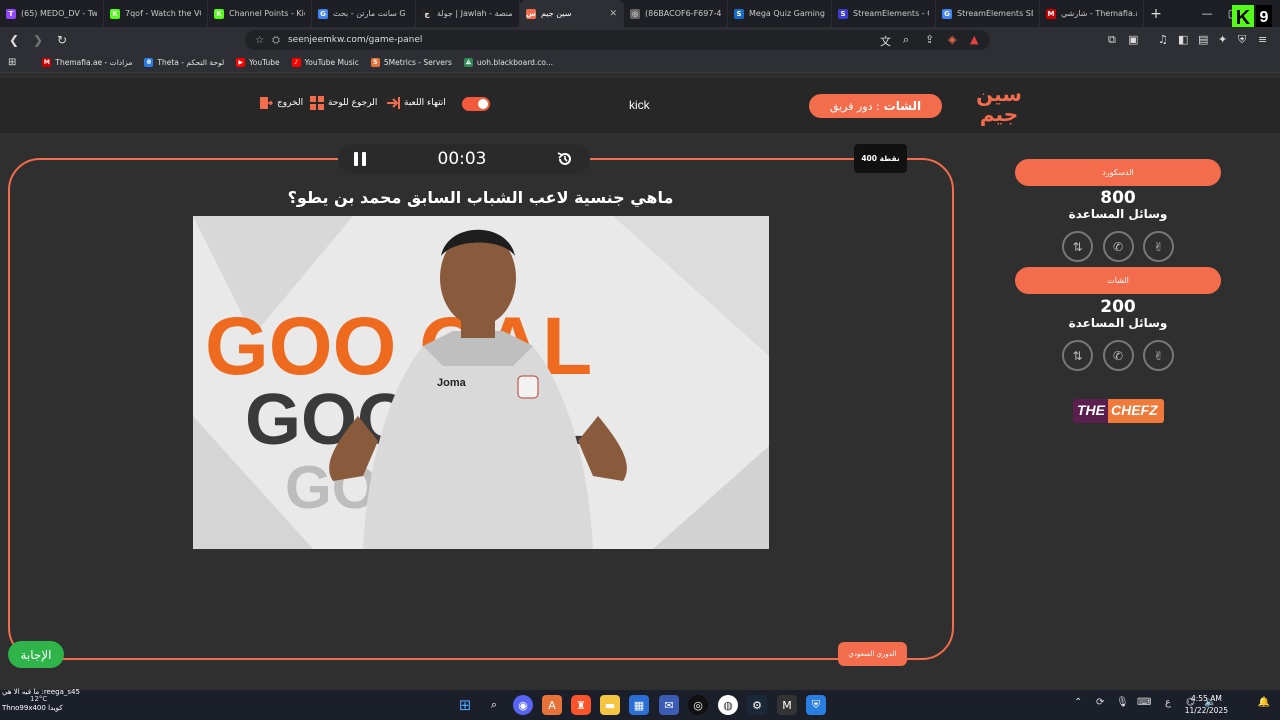 The width and height of the screenshot is (1280, 720). I want to click on reload-icon: ↻, so click(62, 40).